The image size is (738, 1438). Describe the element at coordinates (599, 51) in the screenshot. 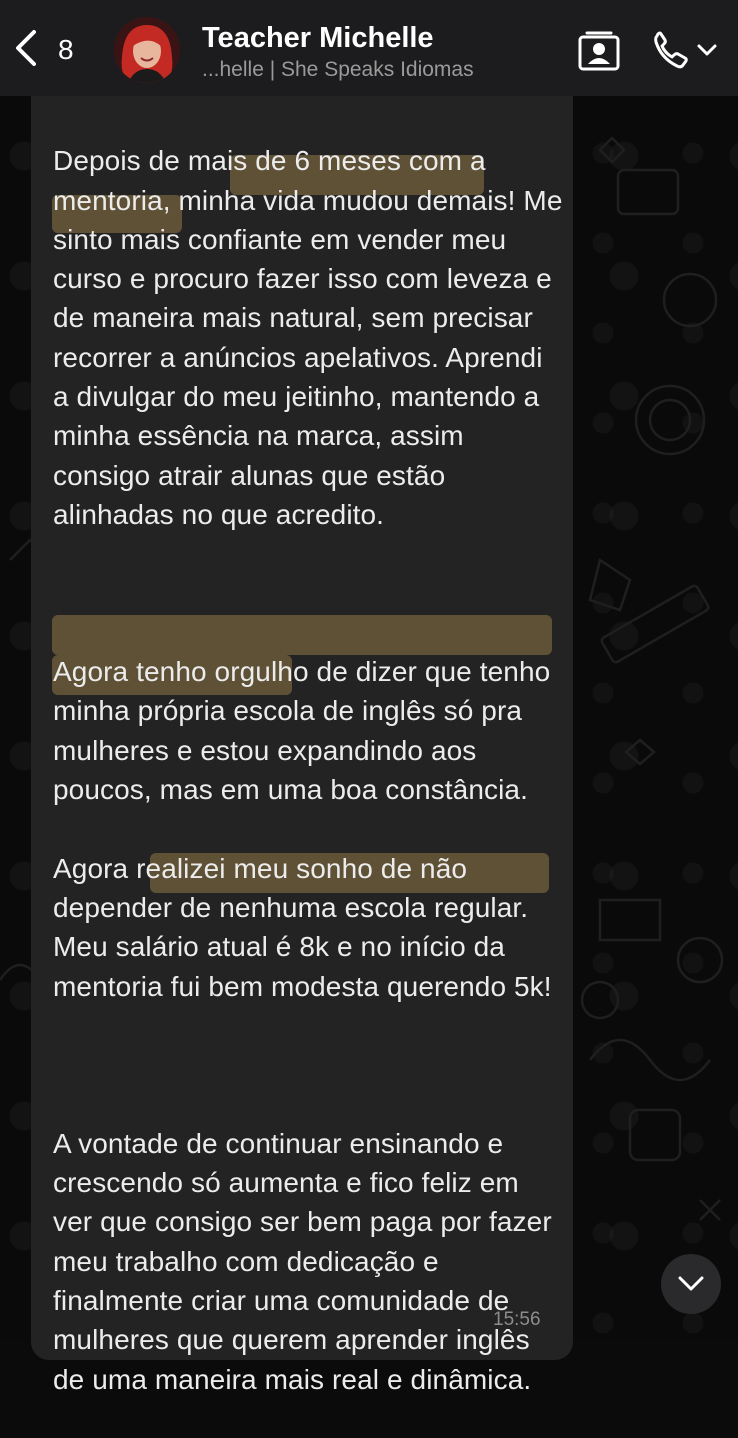

I see `contact-card-icon` at that location.